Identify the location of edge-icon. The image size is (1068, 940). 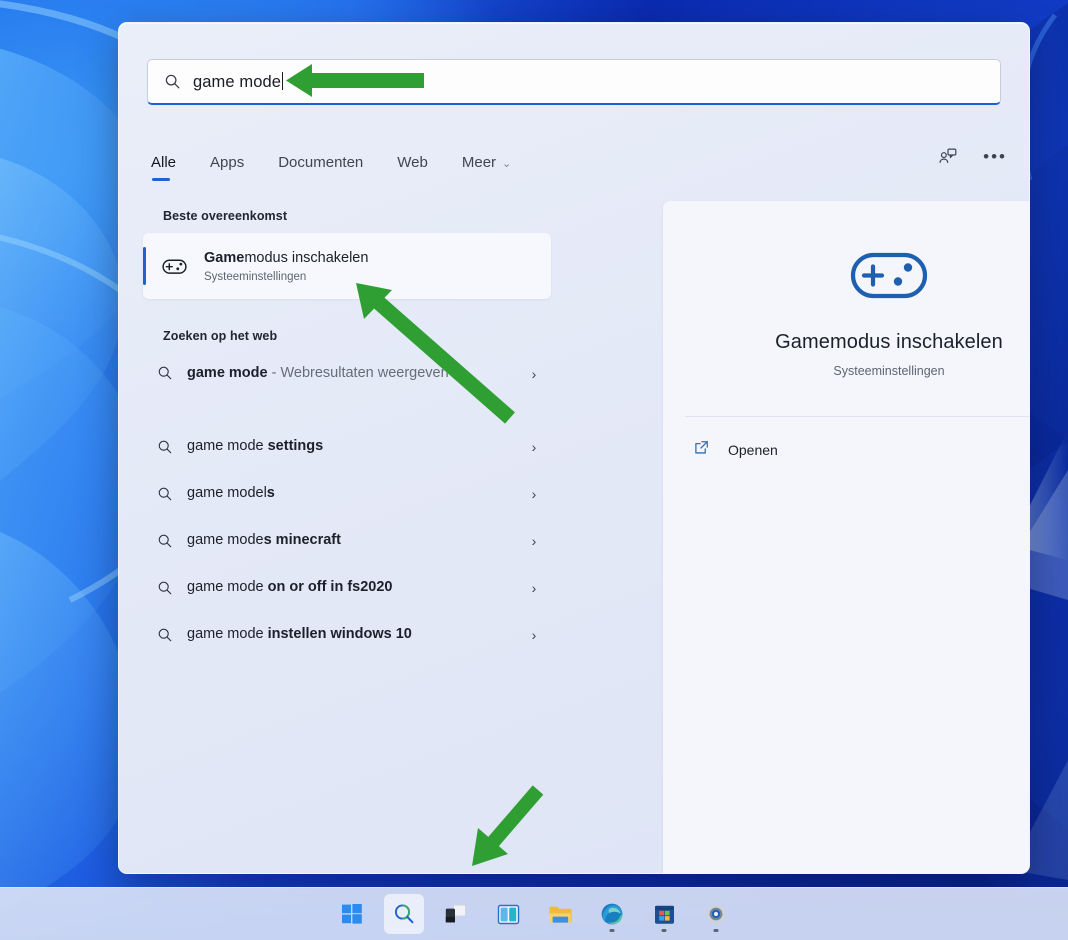
(612, 914).